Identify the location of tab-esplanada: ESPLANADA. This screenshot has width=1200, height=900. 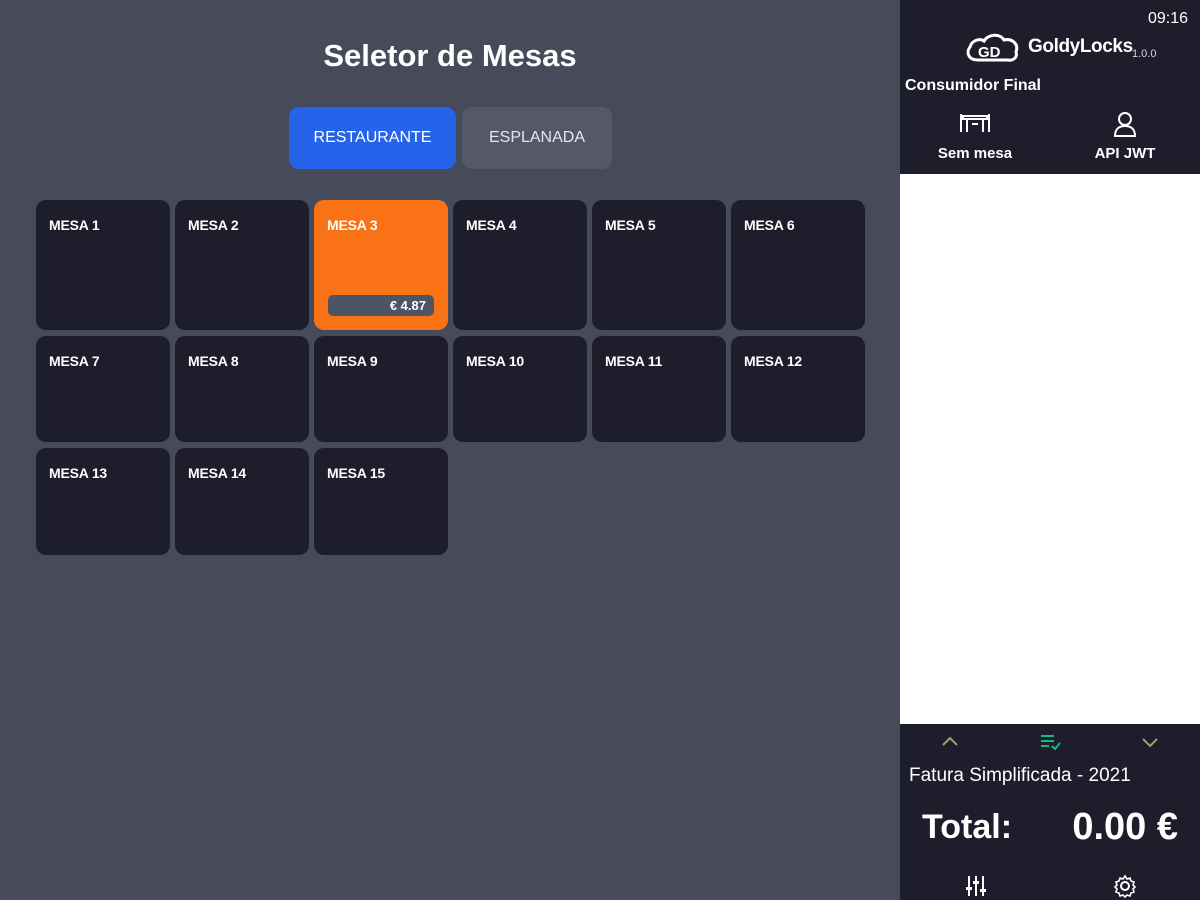
(537, 138).